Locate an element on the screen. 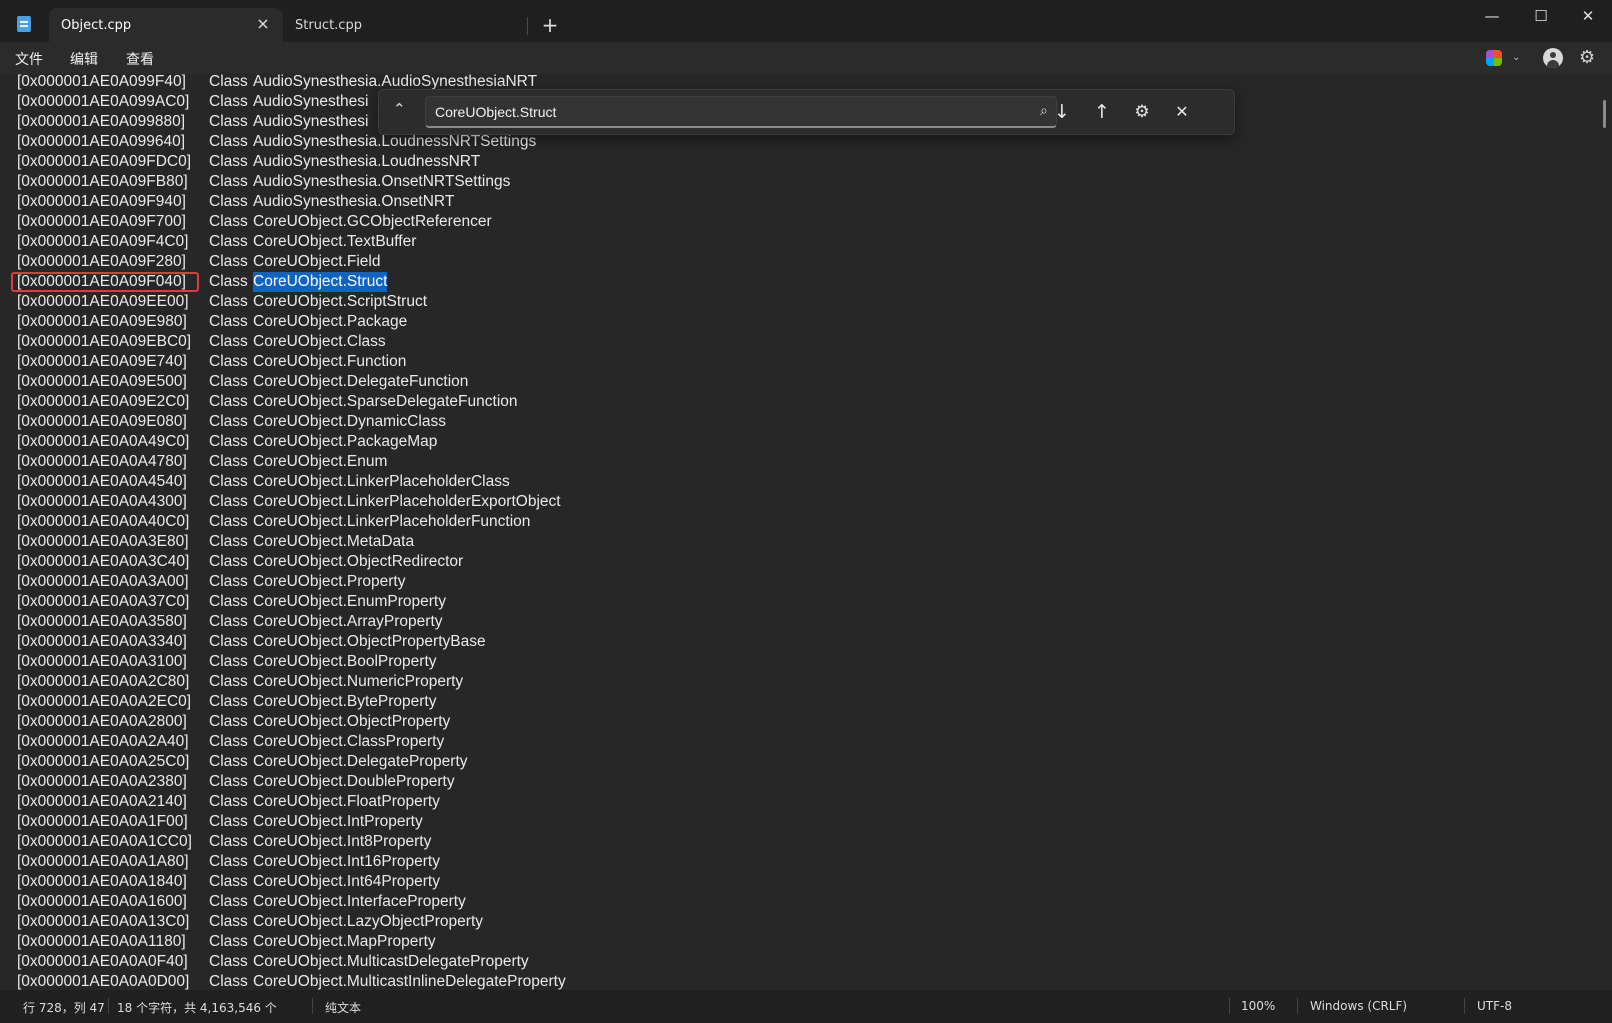 The width and height of the screenshot is (1612, 1023). line-address: [0x000001AE0A09E740] is located at coordinates (102, 361).